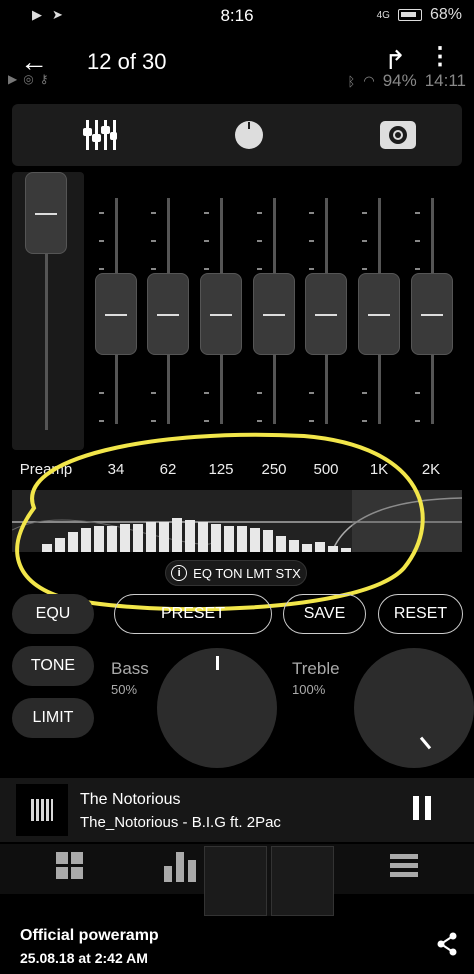 Image resolution: width=474 pixels, height=974 pixels. I want to click on thumbnail-eq, so click(235, 881).